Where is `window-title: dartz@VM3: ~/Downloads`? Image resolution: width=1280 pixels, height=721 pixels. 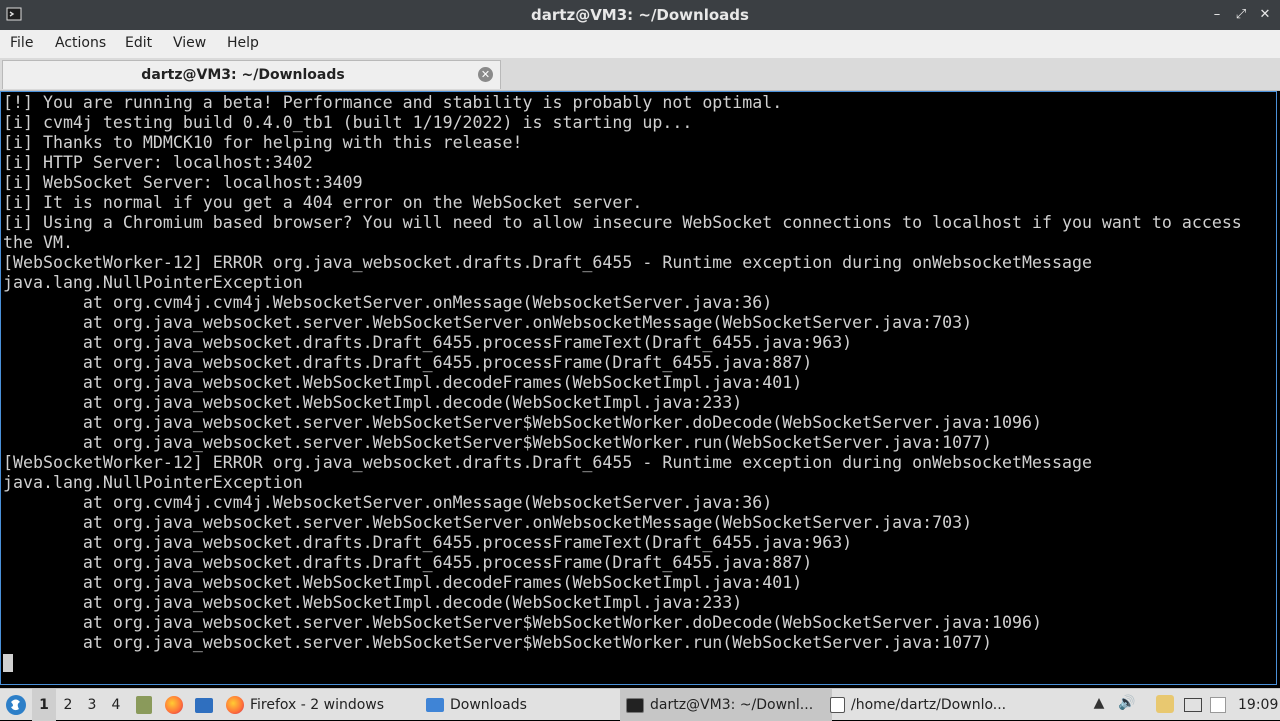
window-title: dartz@VM3: ~/Downloads is located at coordinates (640, 15).